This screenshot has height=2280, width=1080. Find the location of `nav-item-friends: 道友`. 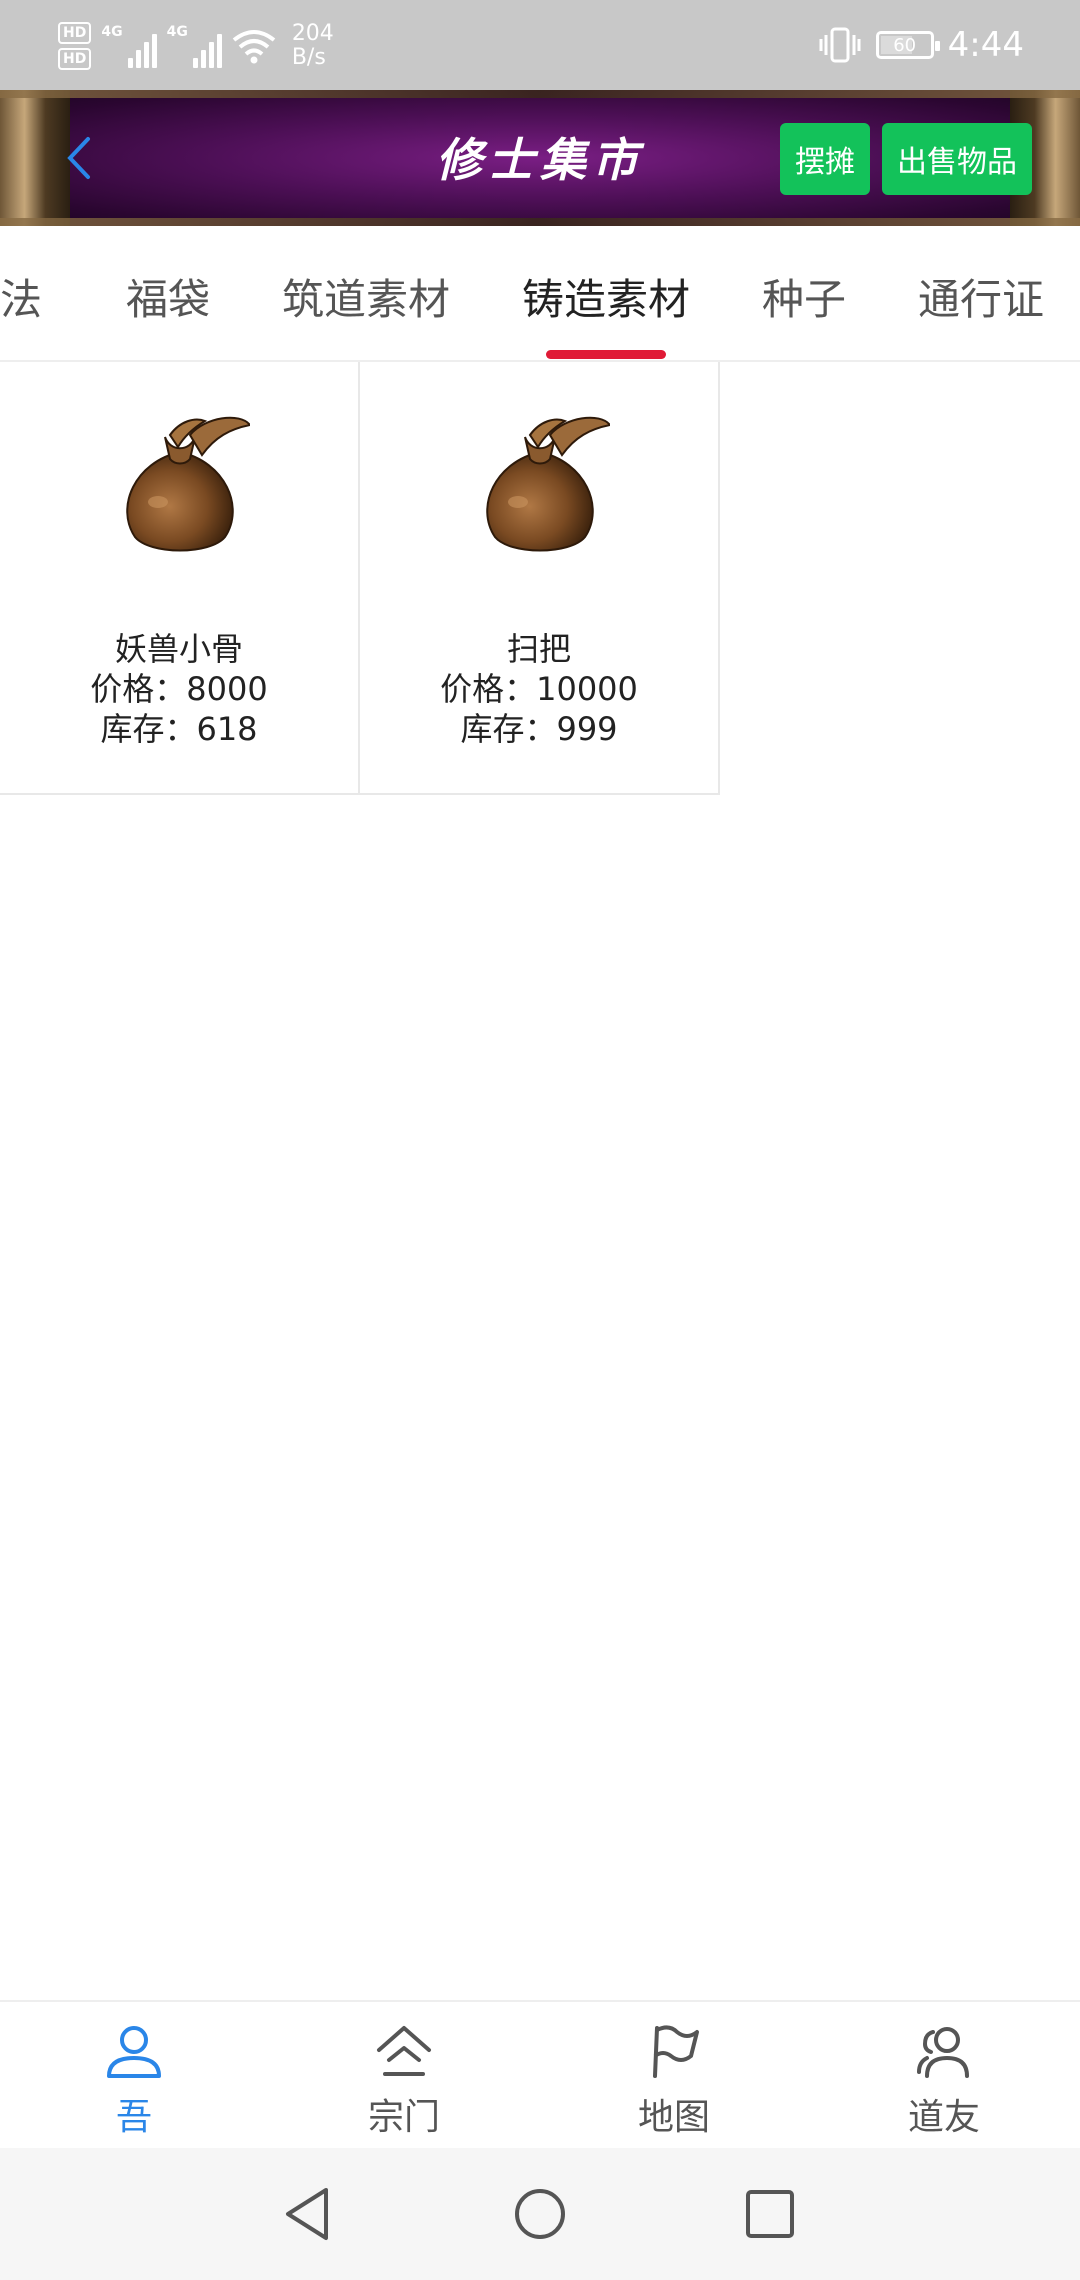

nav-item-friends: 道友 is located at coordinates (944, 2080).